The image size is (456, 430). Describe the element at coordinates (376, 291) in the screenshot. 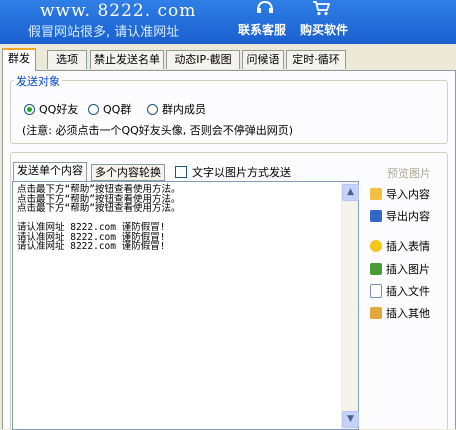

I see `file-icon` at that location.